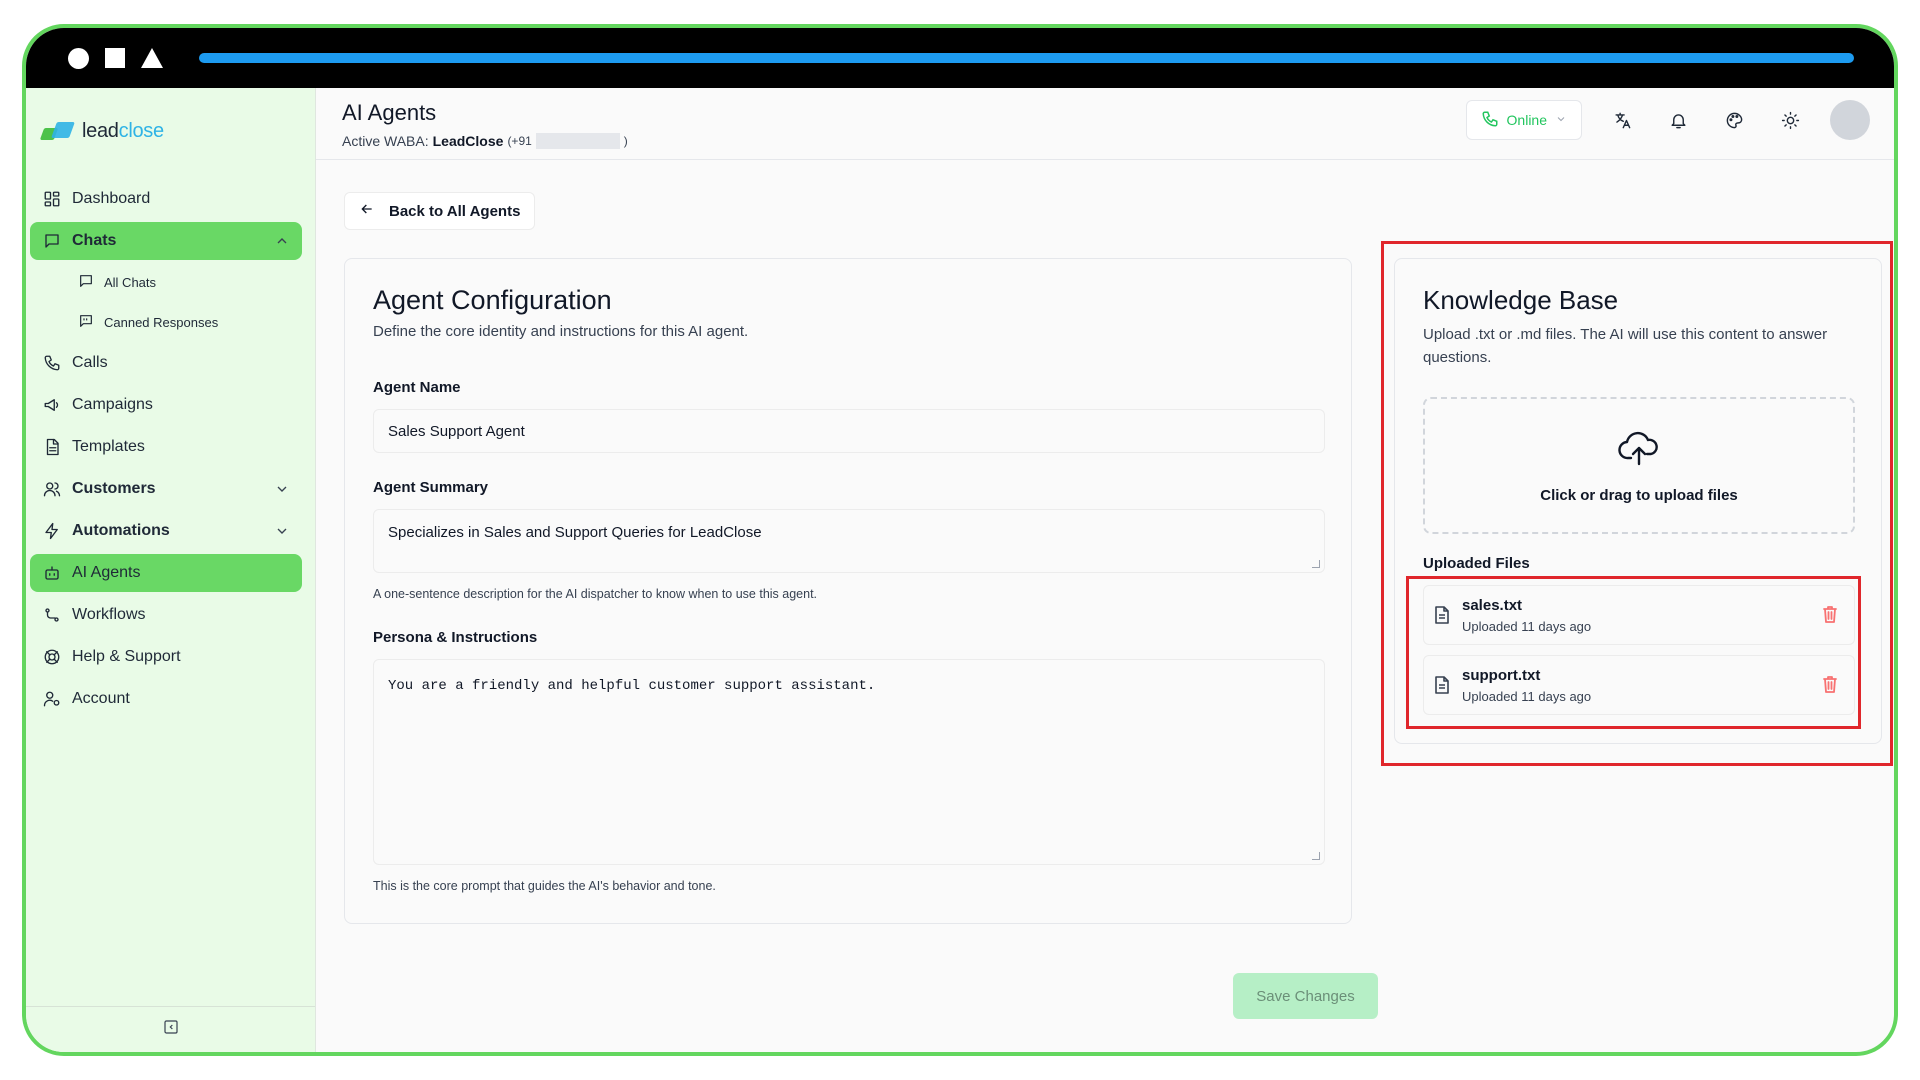 The width and height of the screenshot is (1920, 1080). I want to click on agent-name-value: Sales Support Agent, so click(456, 431).